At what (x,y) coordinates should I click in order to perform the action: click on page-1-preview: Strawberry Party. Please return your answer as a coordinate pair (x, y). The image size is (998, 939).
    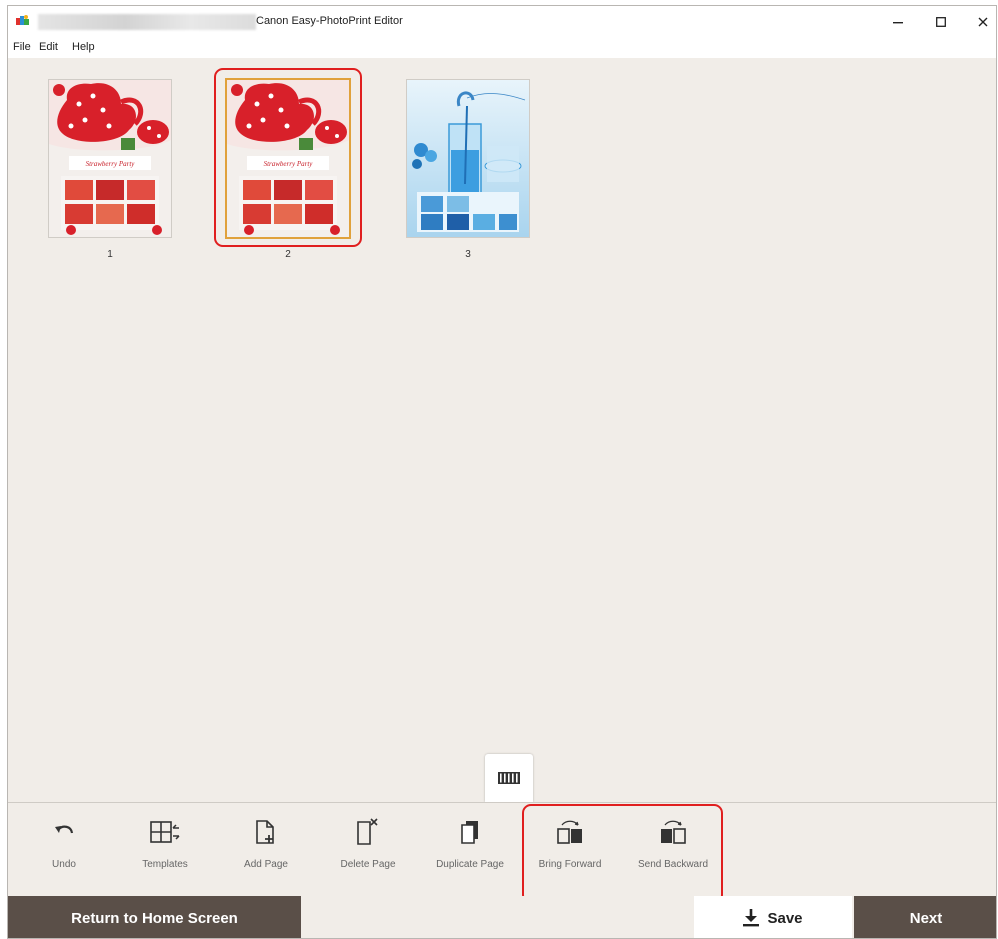
    Looking at the image, I should click on (110, 158).